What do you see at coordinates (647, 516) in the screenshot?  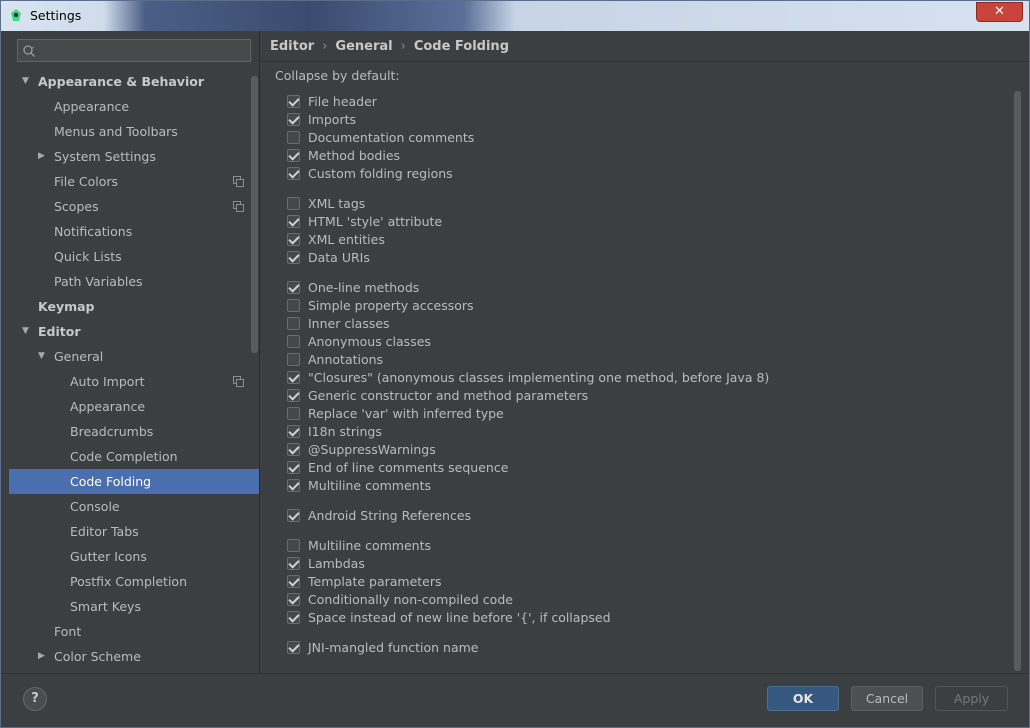 I see `folding-option: Android String References` at bounding box center [647, 516].